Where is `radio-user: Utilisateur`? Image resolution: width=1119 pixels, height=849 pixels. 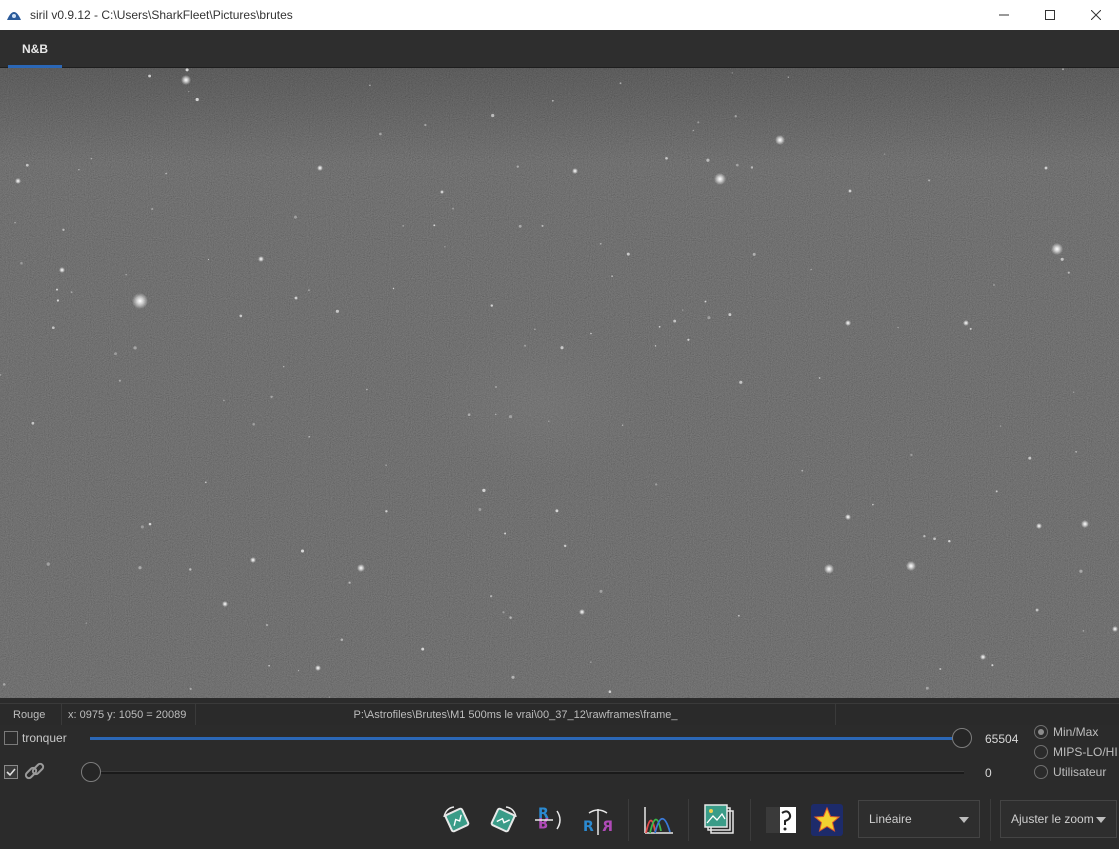 radio-user: Utilisateur is located at coordinates (1070, 772).